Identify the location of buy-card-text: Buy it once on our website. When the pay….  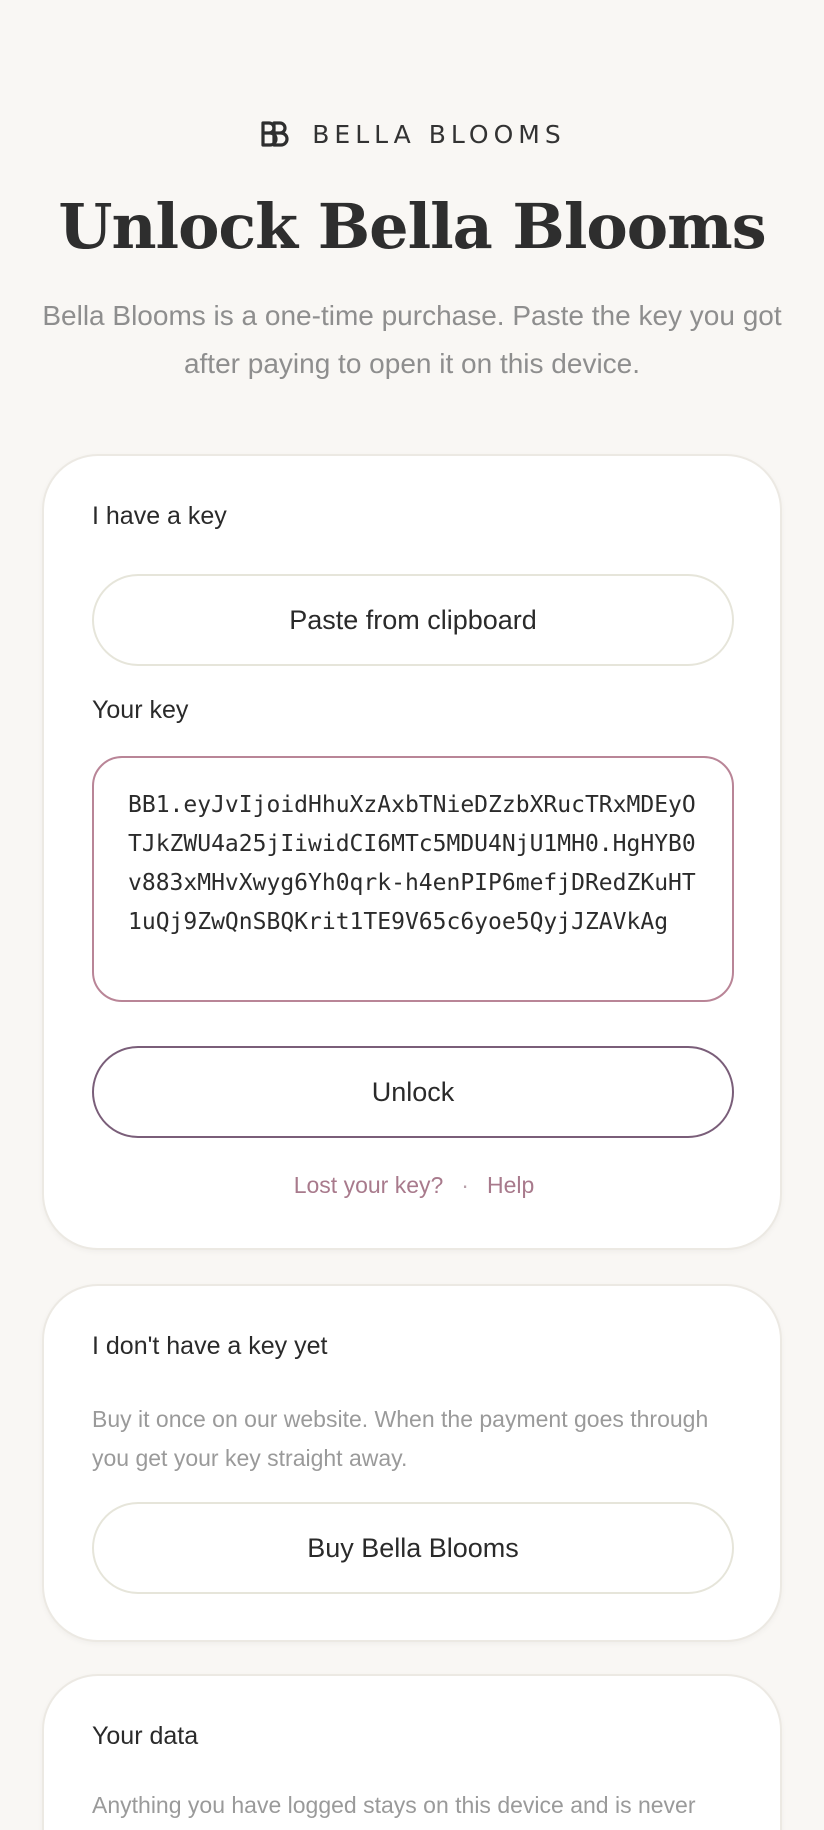
(400, 1438).